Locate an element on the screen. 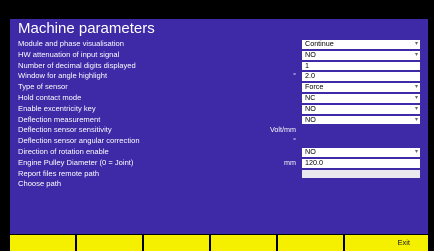 The height and width of the screenshot is (251, 434). parameter-label: Engine Pulley Diameter (0 = Joint) is located at coordinates (76, 162).